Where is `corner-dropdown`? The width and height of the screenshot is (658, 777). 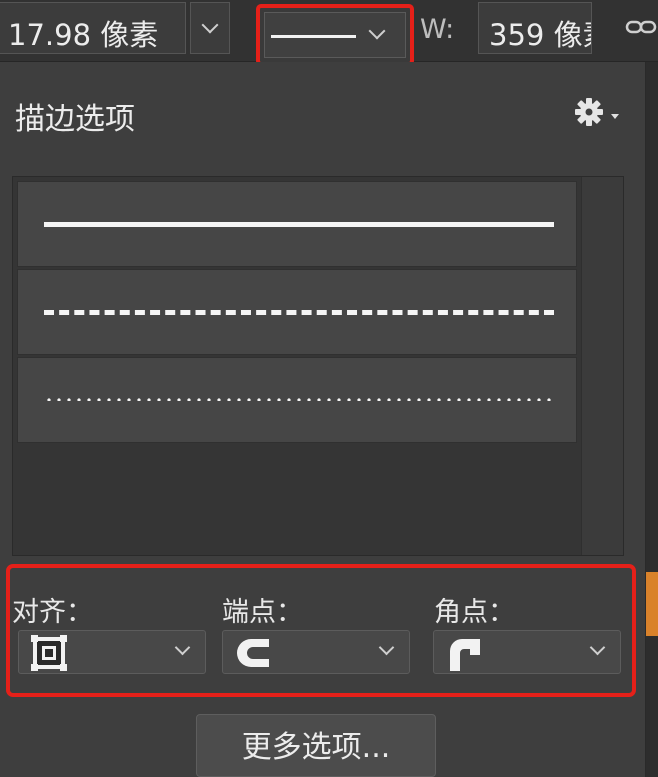
corner-dropdown is located at coordinates (527, 652).